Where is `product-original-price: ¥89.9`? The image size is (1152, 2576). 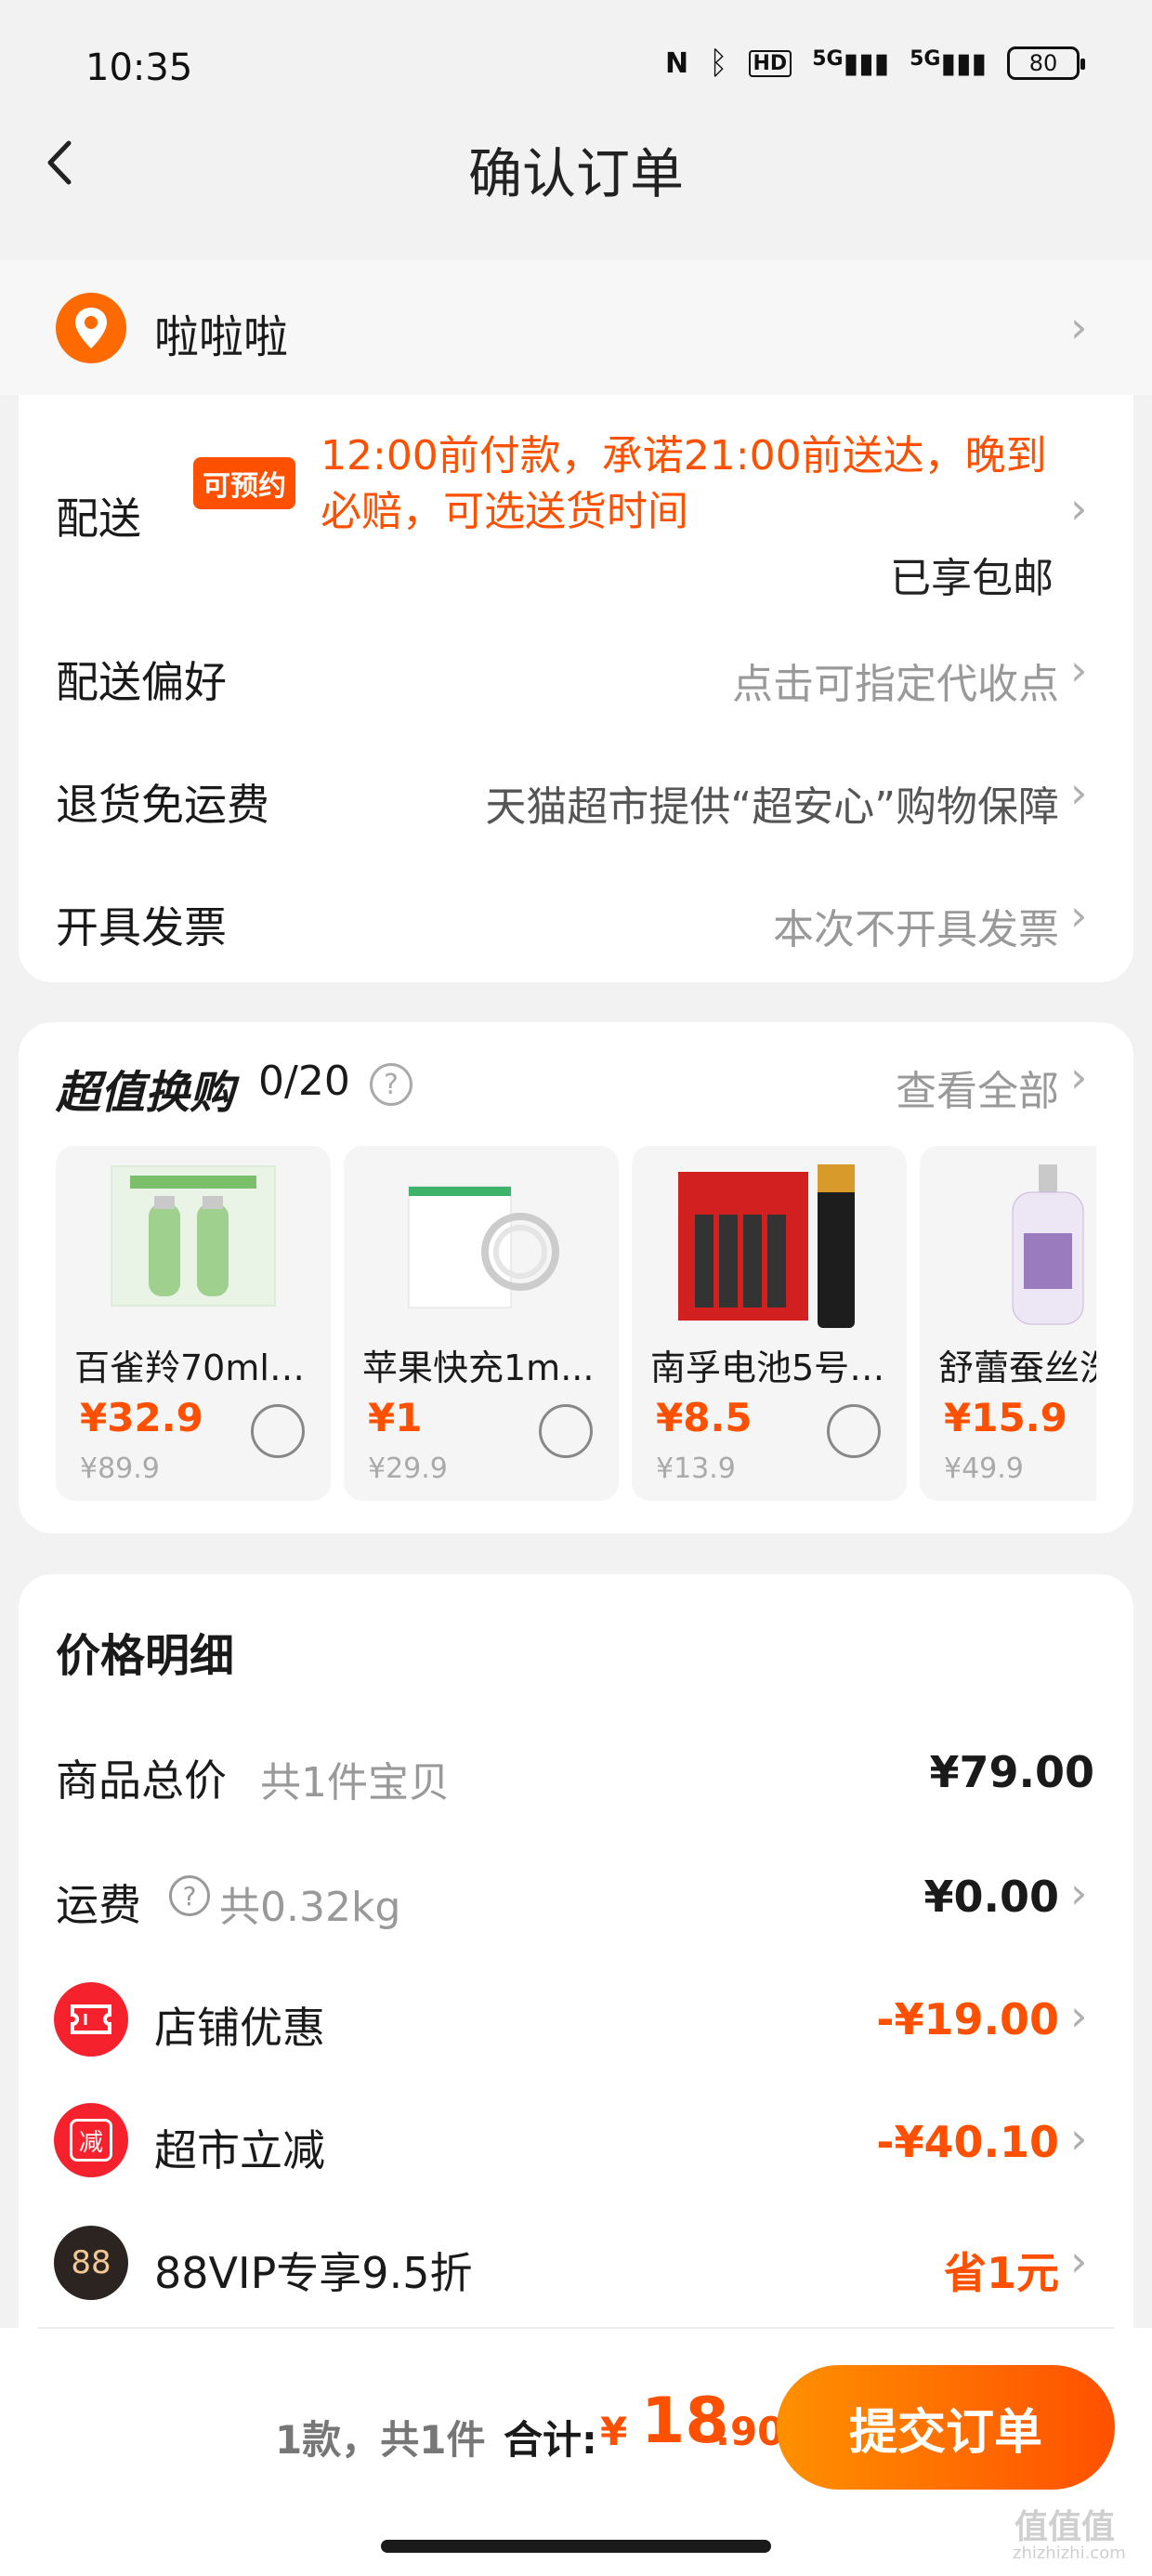 product-original-price: ¥89.9 is located at coordinates (120, 1468).